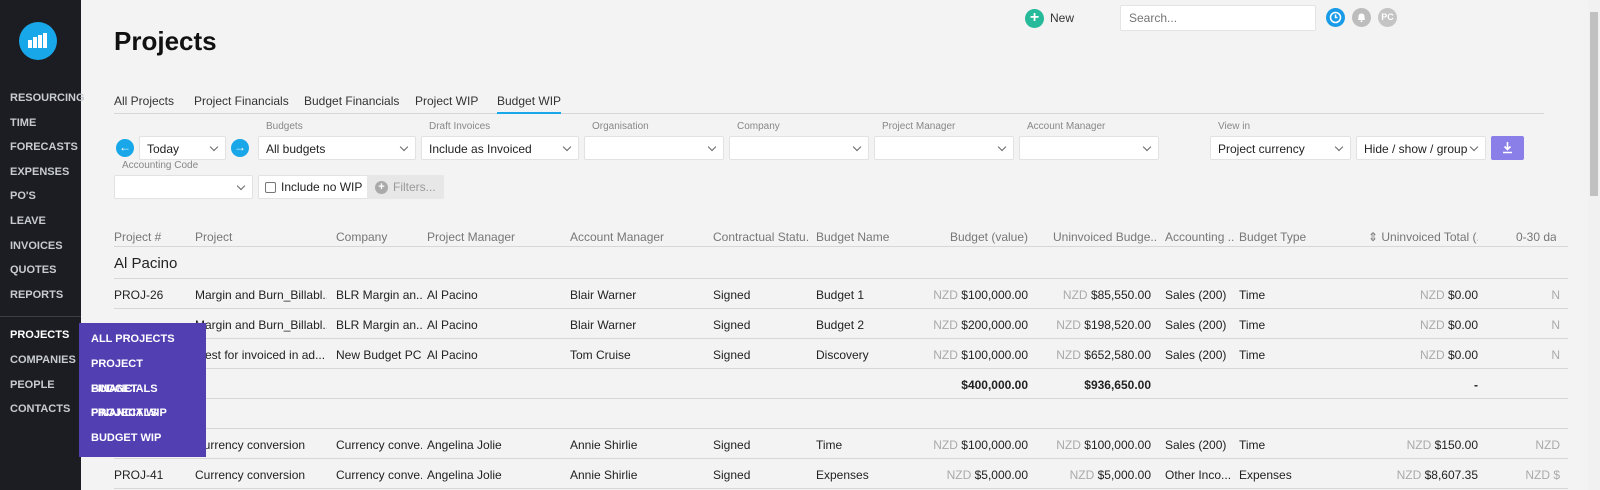 Image resolution: width=1600 pixels, height=490 pixels. What do you see at coordinates (1102, 445) in the screenshot?
I see `cell-uninvoiced-budget: NZD $100,000.00` at bounding box center [1102, 445].